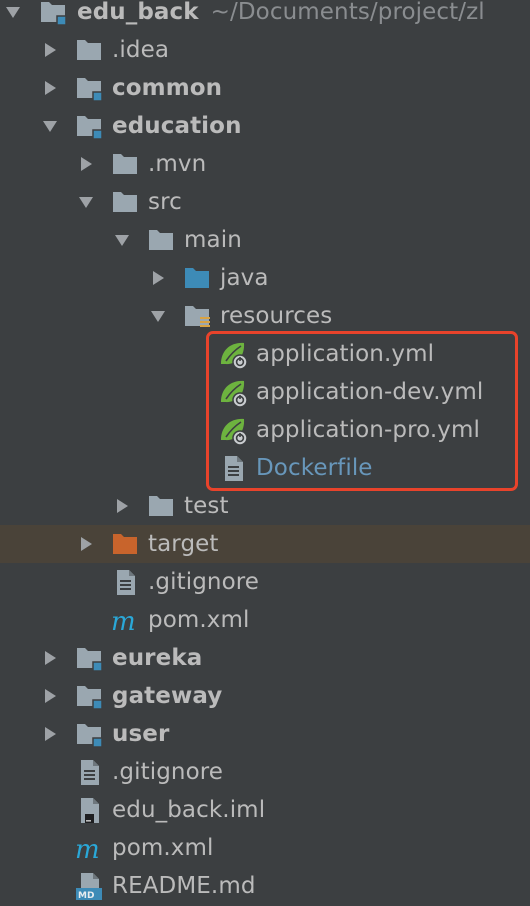 This screenshot has width=530, height=906. Describe the element at coordinates (184, 886) in the screenshot. I see `tree-label-readme: README.md` at that location.